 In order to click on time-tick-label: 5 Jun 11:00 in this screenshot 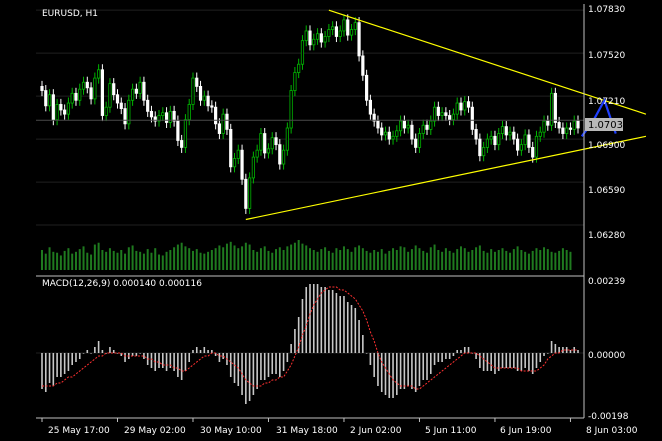, I will do `click(451, 431)`.